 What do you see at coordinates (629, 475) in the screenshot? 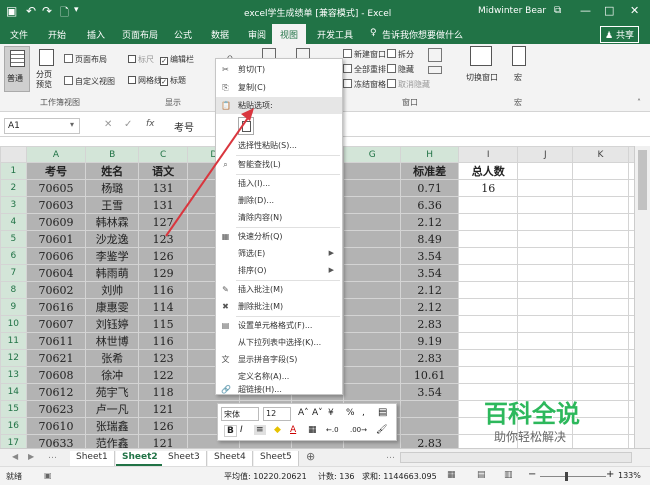
I see `zoom-level: 133%` at bounding box center [629, 475].